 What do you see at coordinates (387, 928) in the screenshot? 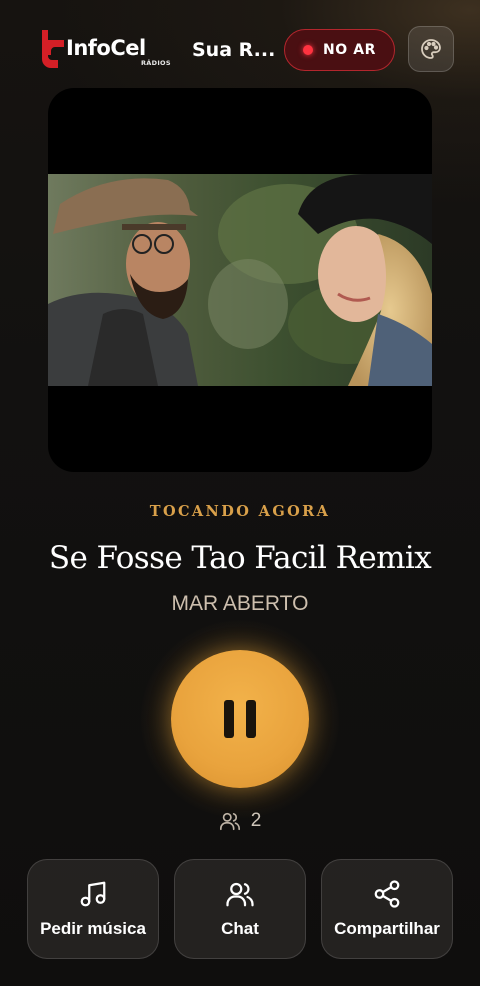
I see `share-label: Compartilhar` at bounding box center [387, 928].